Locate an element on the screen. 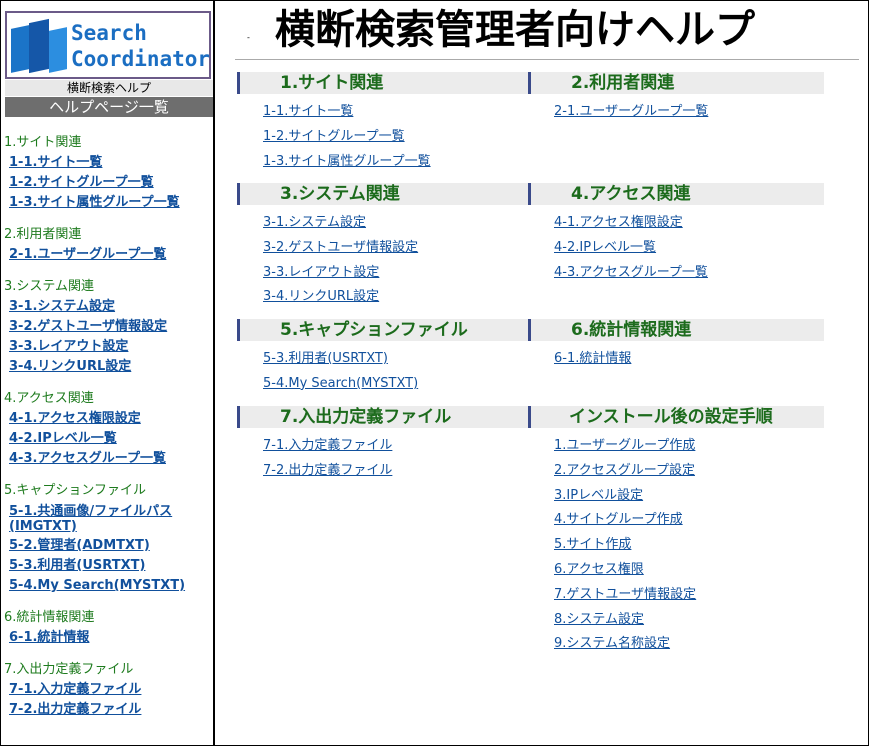  section-link: 4.サイトグループ作成 is located at coordinates (689, 520).